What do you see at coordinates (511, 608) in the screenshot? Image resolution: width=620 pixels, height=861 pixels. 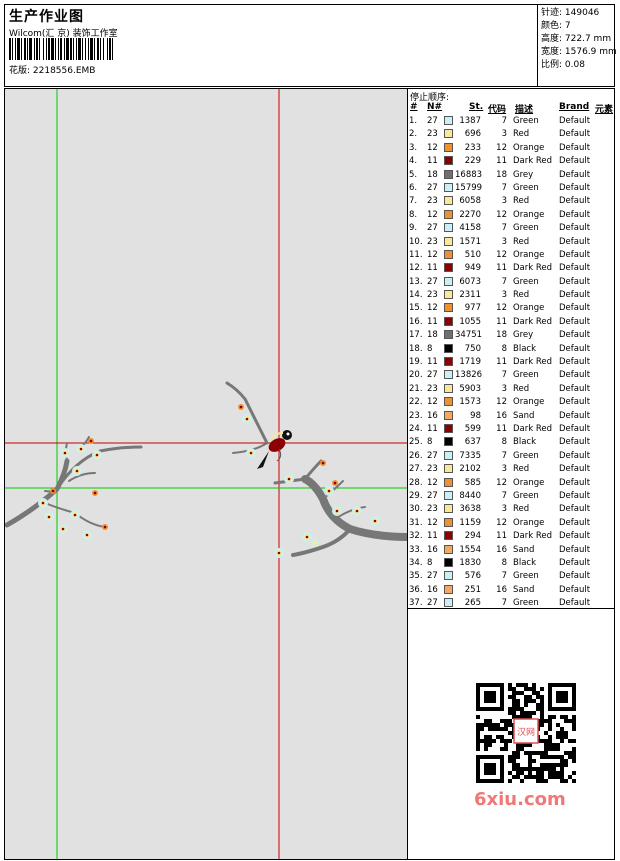 I see `panel-divider` at bounding box center [511, 608].